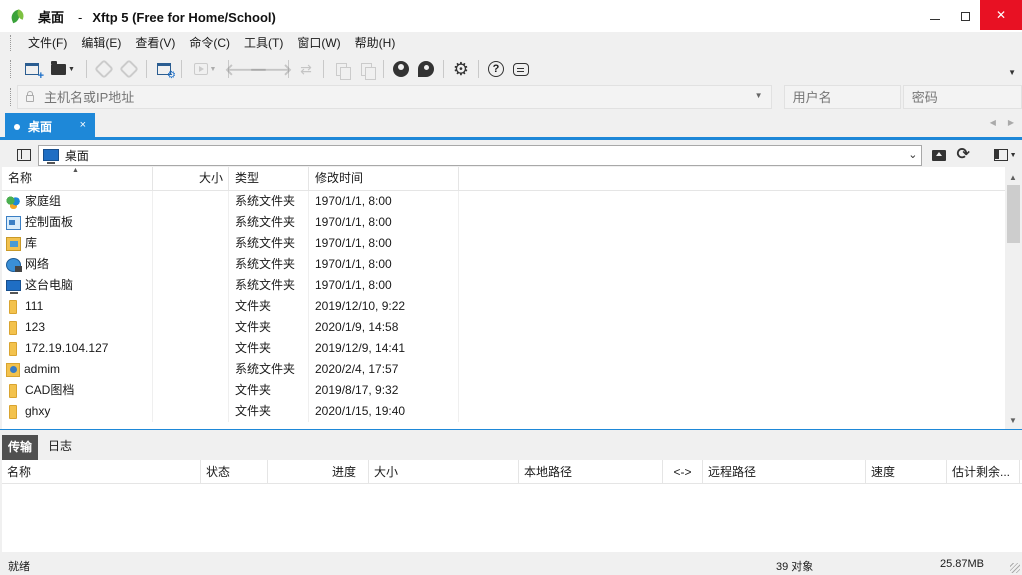 The height and width of the screenshot is (575, 1022). I want to click on maximize-button, so click(965, 16).